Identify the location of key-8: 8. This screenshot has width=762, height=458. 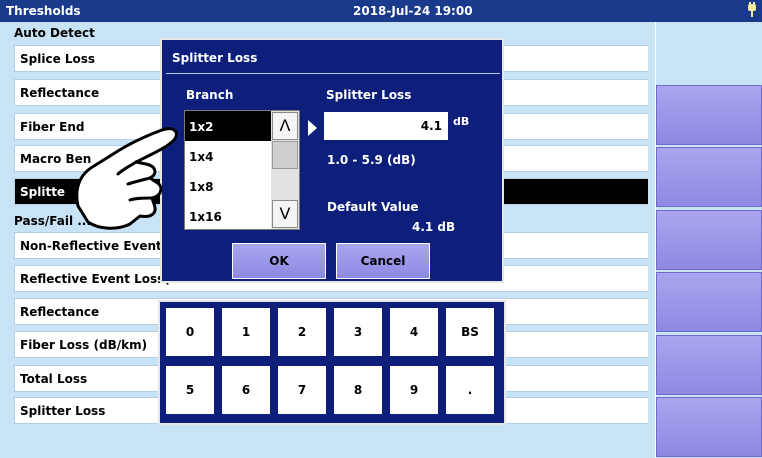
(358, 390).